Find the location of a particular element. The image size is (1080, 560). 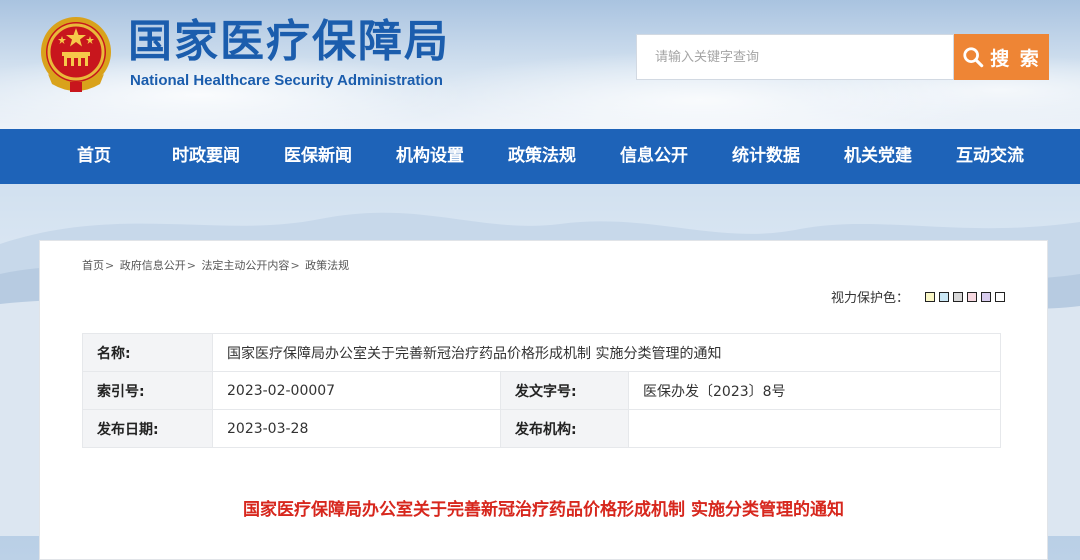

nav-item-party: 机关党建 is located at coordinates (878, 156).